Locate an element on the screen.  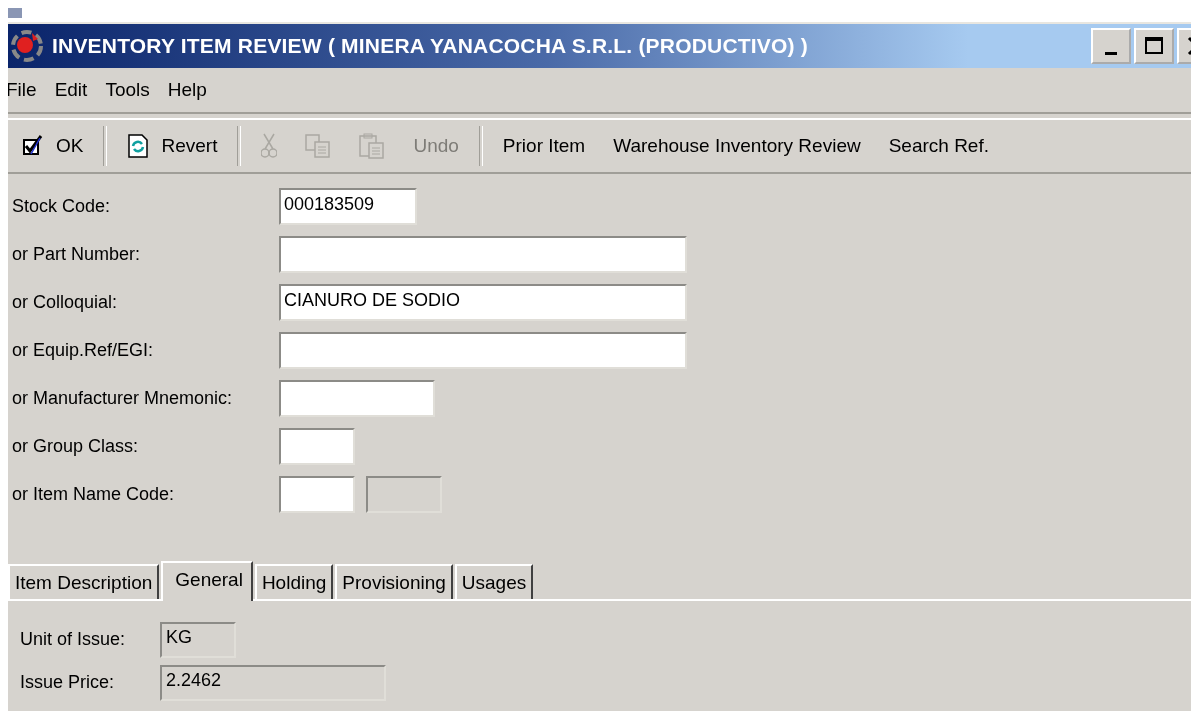
field-label: Unit of Issue: is located at coordinates (73, 639).